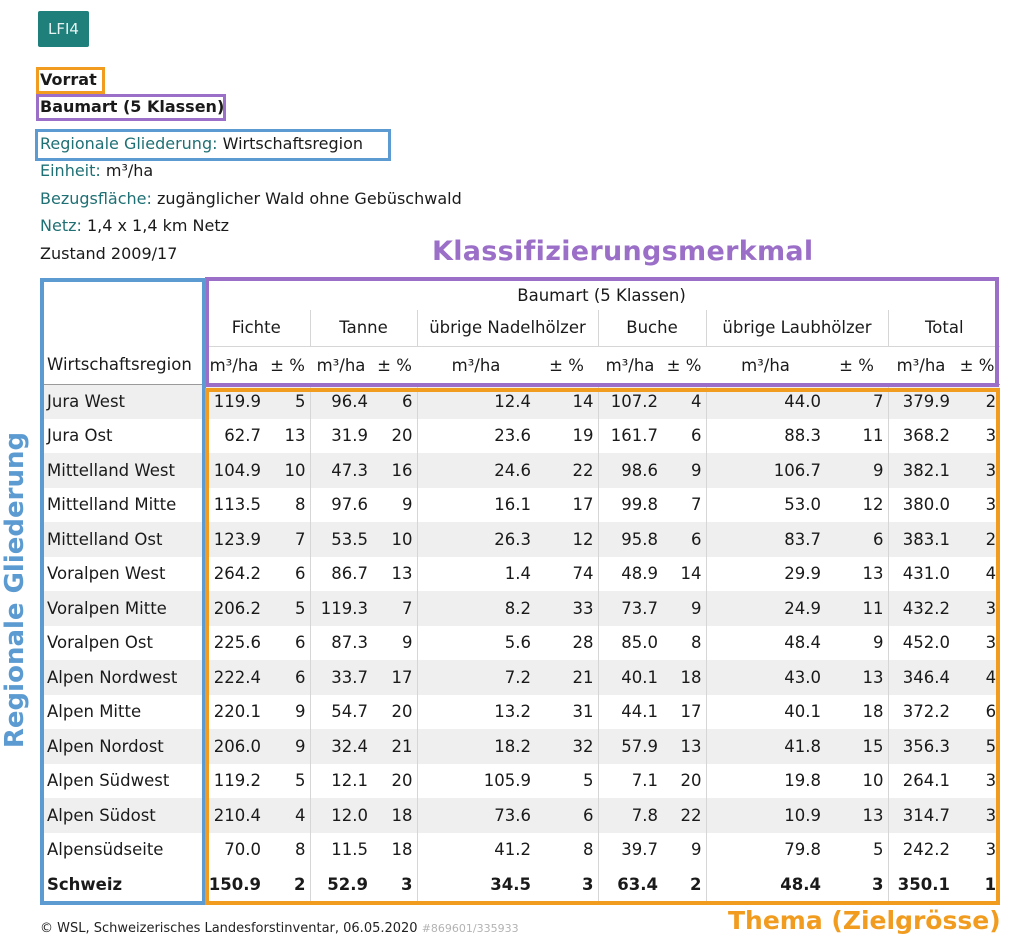 This screenshot has width=1020, height=951. I want to click on value-cell: 62.7, so click(242, 436).